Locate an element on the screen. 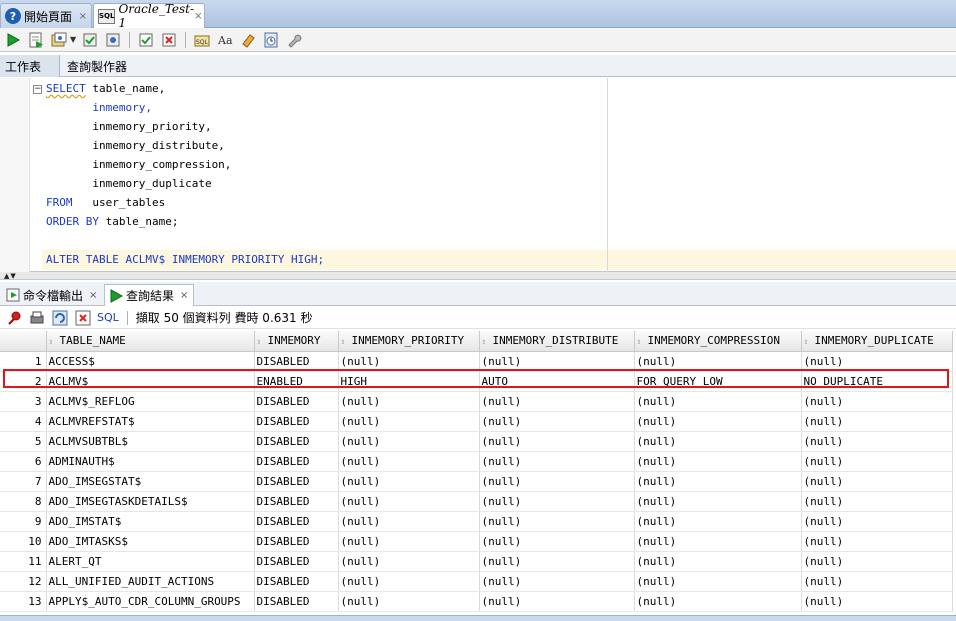  column-header: ⇕ TABLE_NAME is located at coordinates (150, 341).